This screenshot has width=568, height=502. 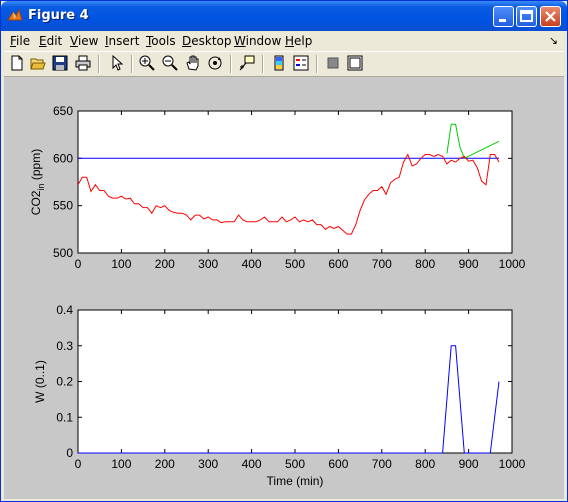 What do you see at coordinates (257, 41) in the screenshot?
I see `menu-window: Window` at bounding box center [257, 41].